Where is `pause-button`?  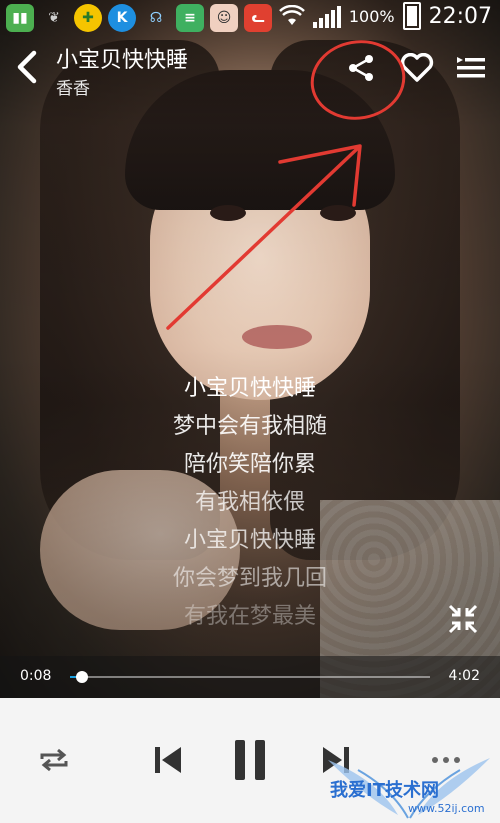
pause-button is located at coordinates (250, 760).